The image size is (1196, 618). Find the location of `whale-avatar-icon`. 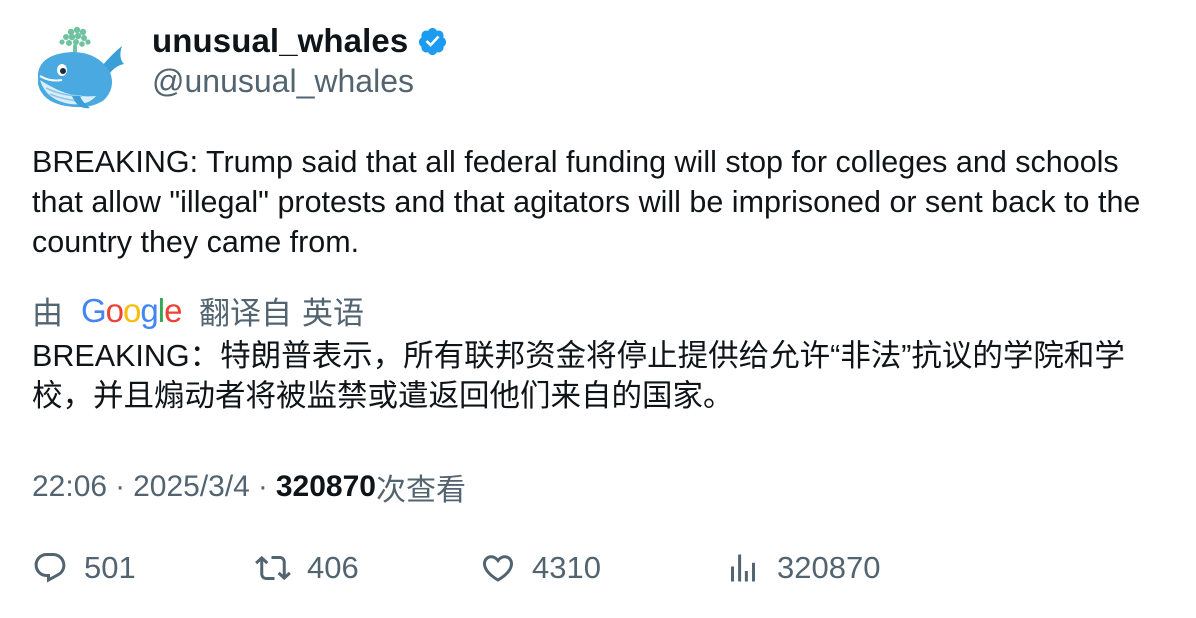

whale-avatar-icon is located at coordinates (81, 67).